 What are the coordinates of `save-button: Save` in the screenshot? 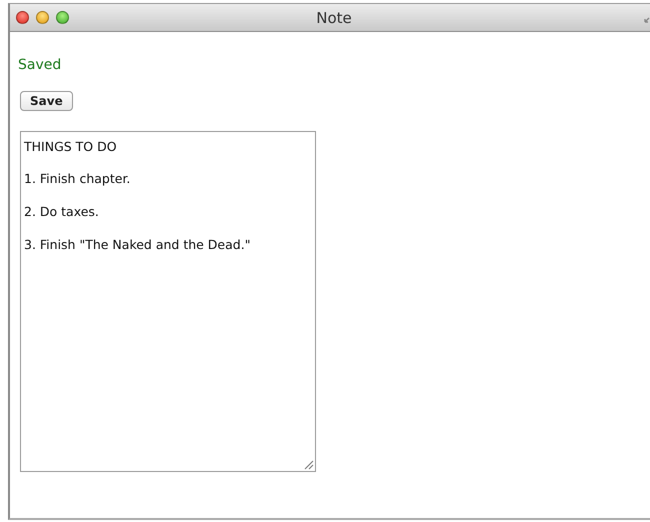 It's located at (46, 101).